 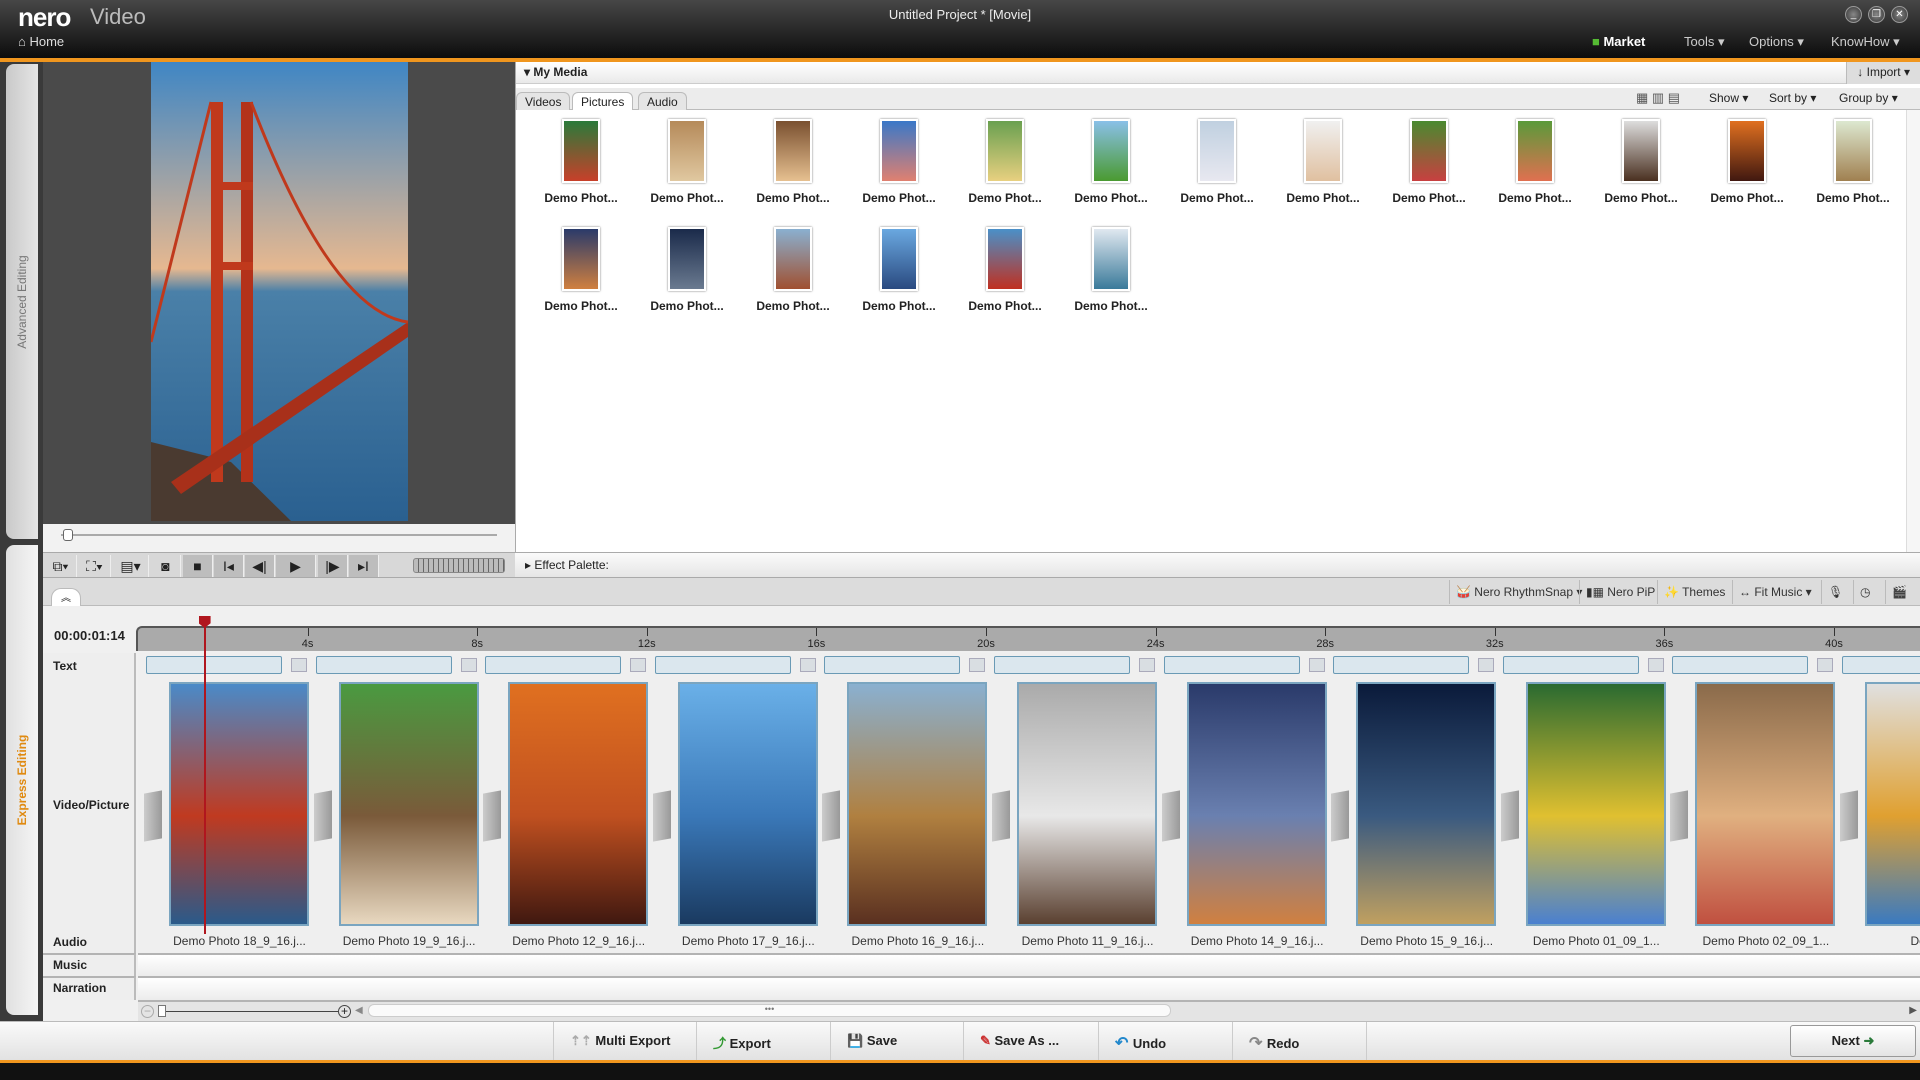 What do you see at coordinates (1853, 1041) in the screenshot?
I see `next-button: Next ➜` at bounding box center [1853, 1041].